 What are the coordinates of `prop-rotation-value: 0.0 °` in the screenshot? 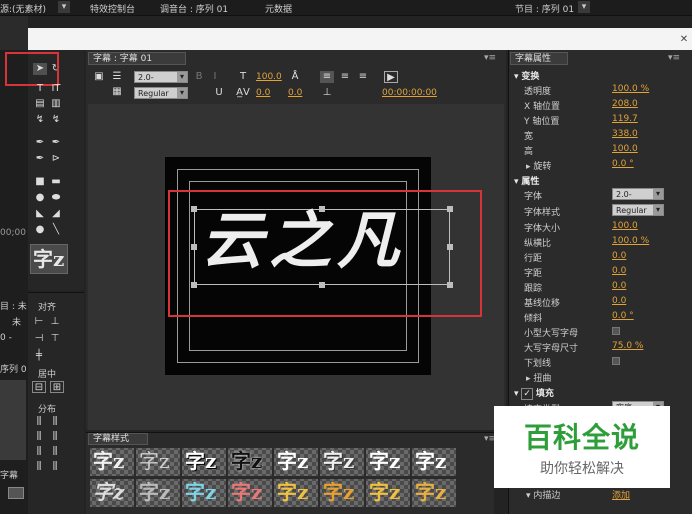 It's located at (623, 164).